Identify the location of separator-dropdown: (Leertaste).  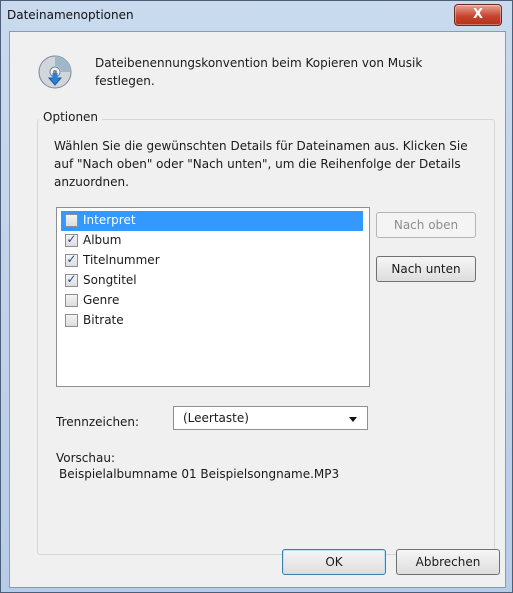
(270, 418).